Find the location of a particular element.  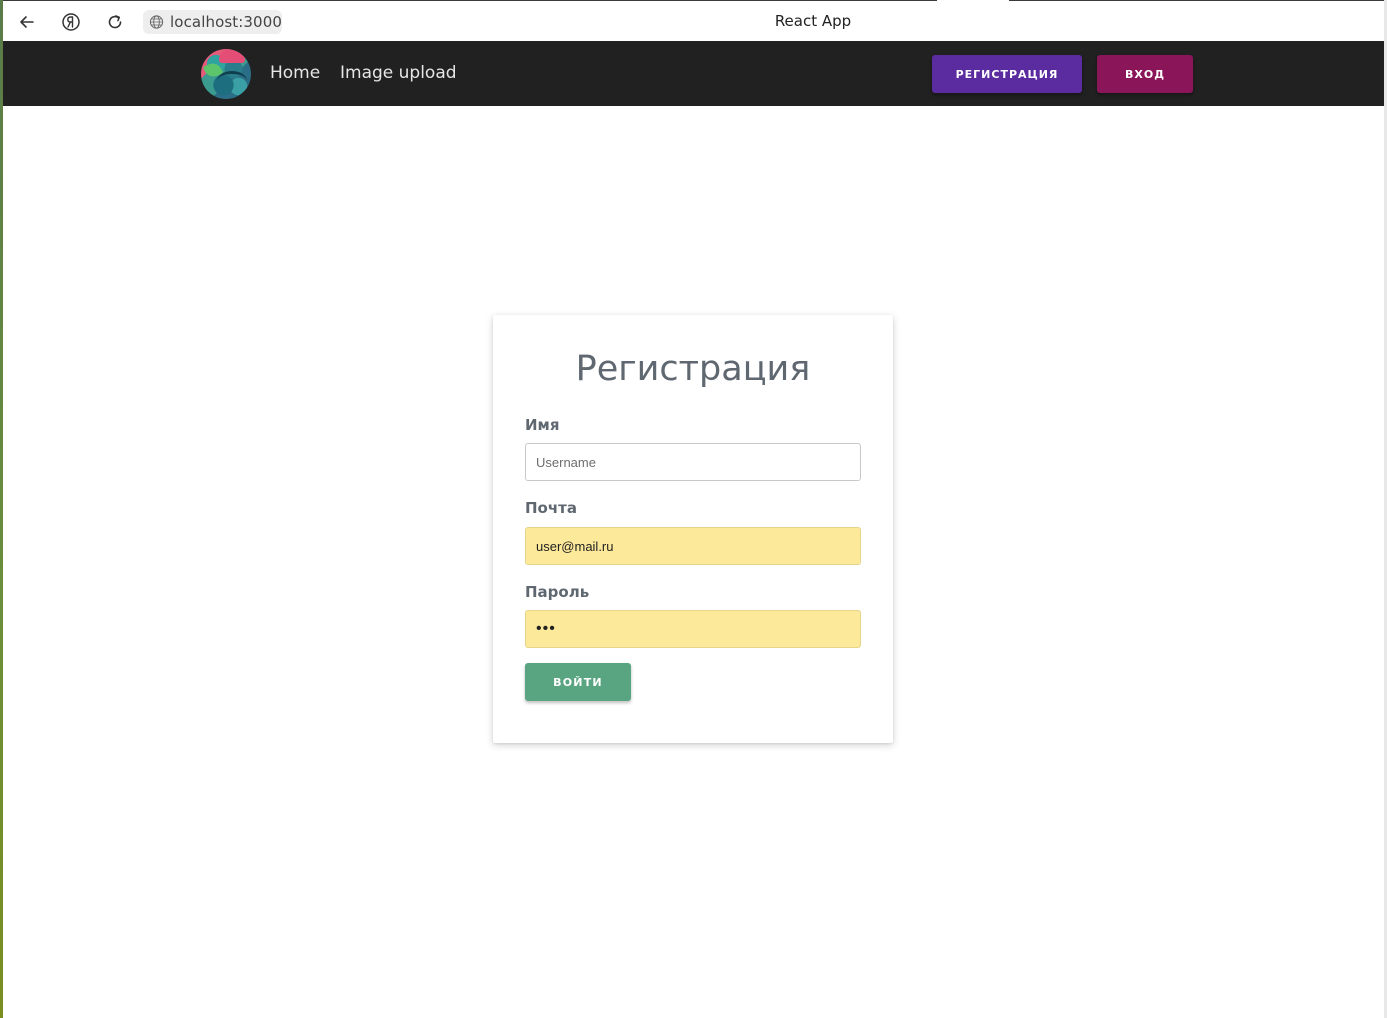

back-arrow-icon is located at coordinates (27, 22).